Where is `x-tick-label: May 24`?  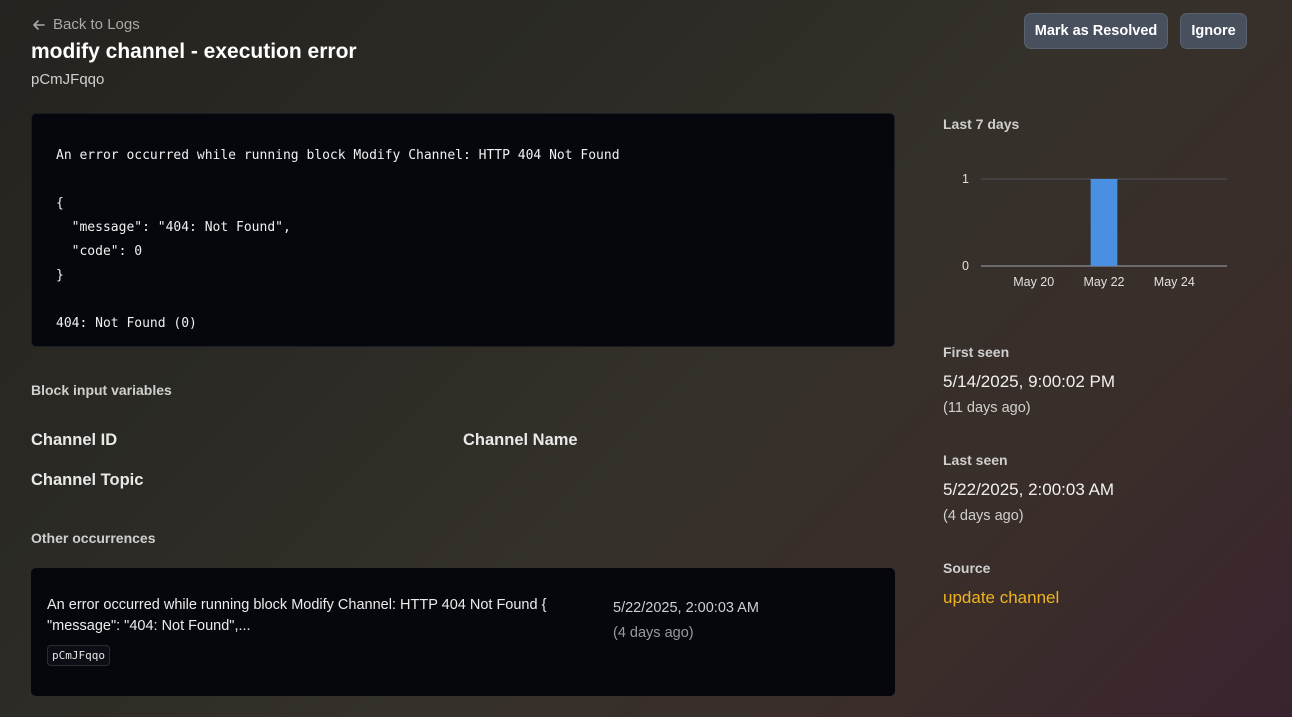 x-tick-label: May 24 is located at coordinates (1174, 282).